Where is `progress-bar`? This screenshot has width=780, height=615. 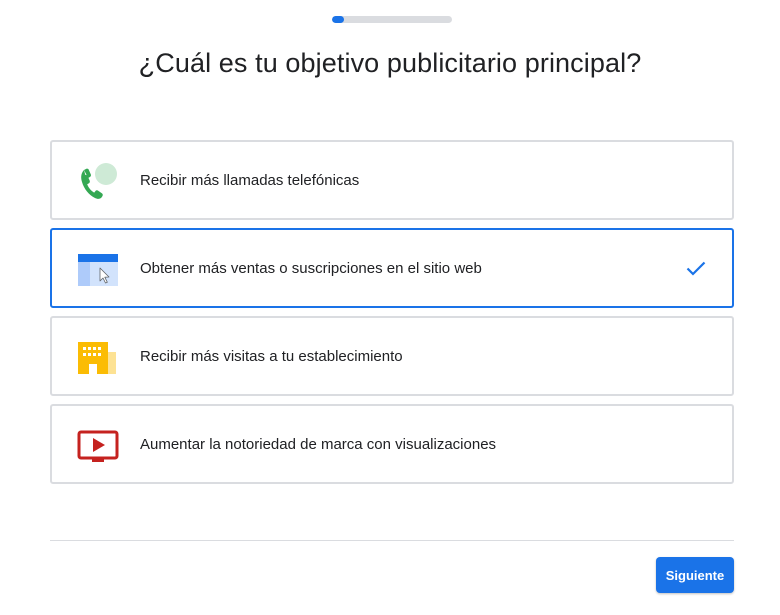
progress-bar is located at coordinates (392, 19).